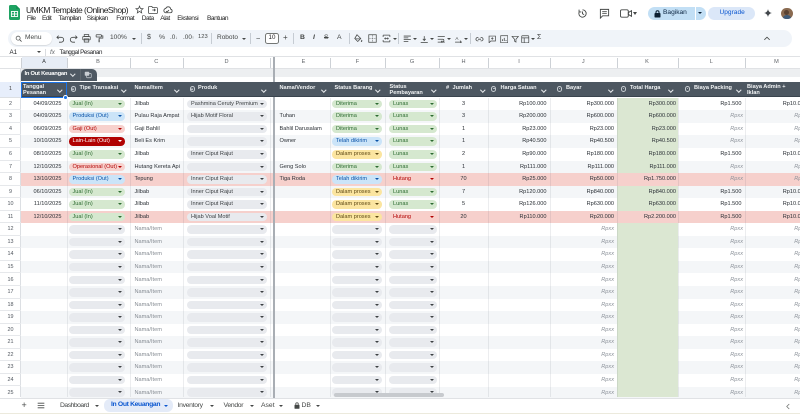 The width and height of the screenshot is (800, 414). What do you see at coordinates (457, 37) in the screenshot?
I see `svg-text: A` at bounding box center [457, 37].